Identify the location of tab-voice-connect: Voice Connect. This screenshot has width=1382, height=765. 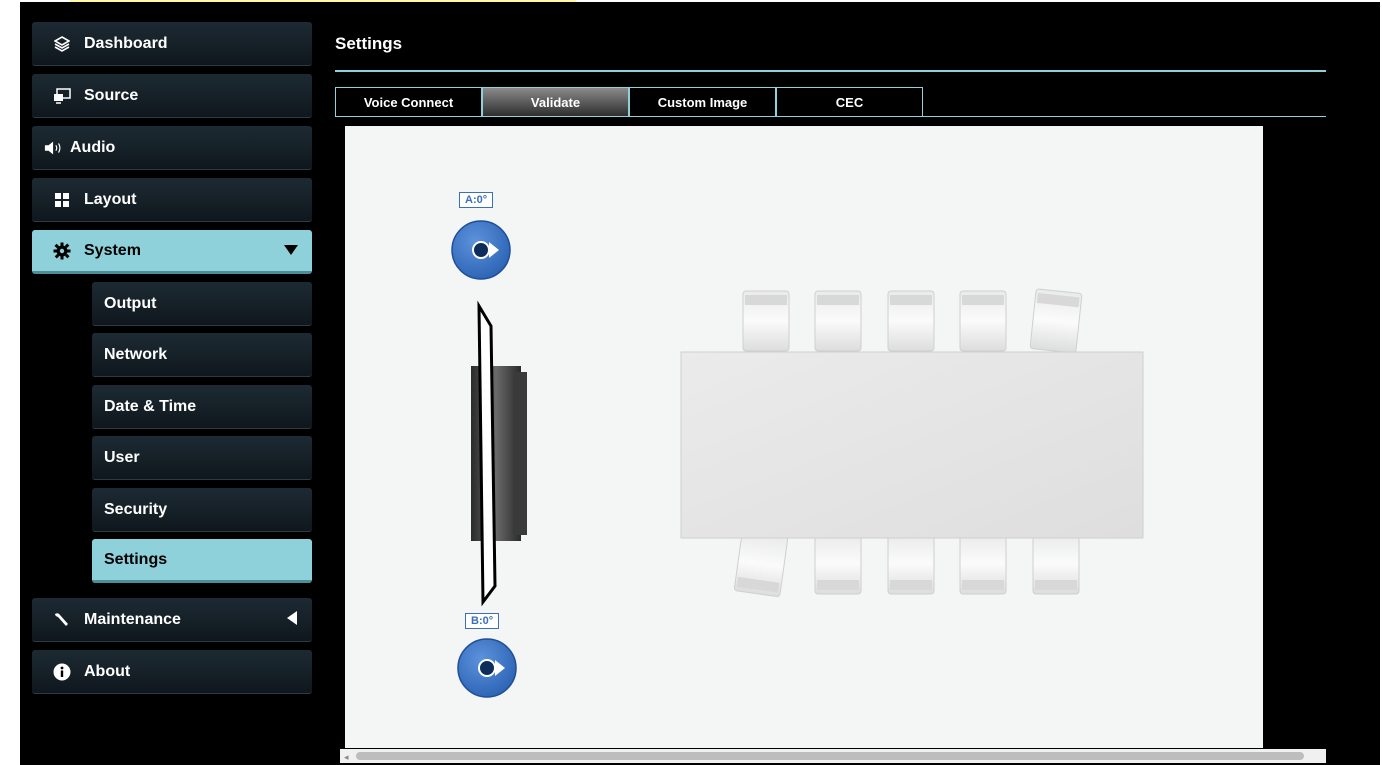
(408, 102).